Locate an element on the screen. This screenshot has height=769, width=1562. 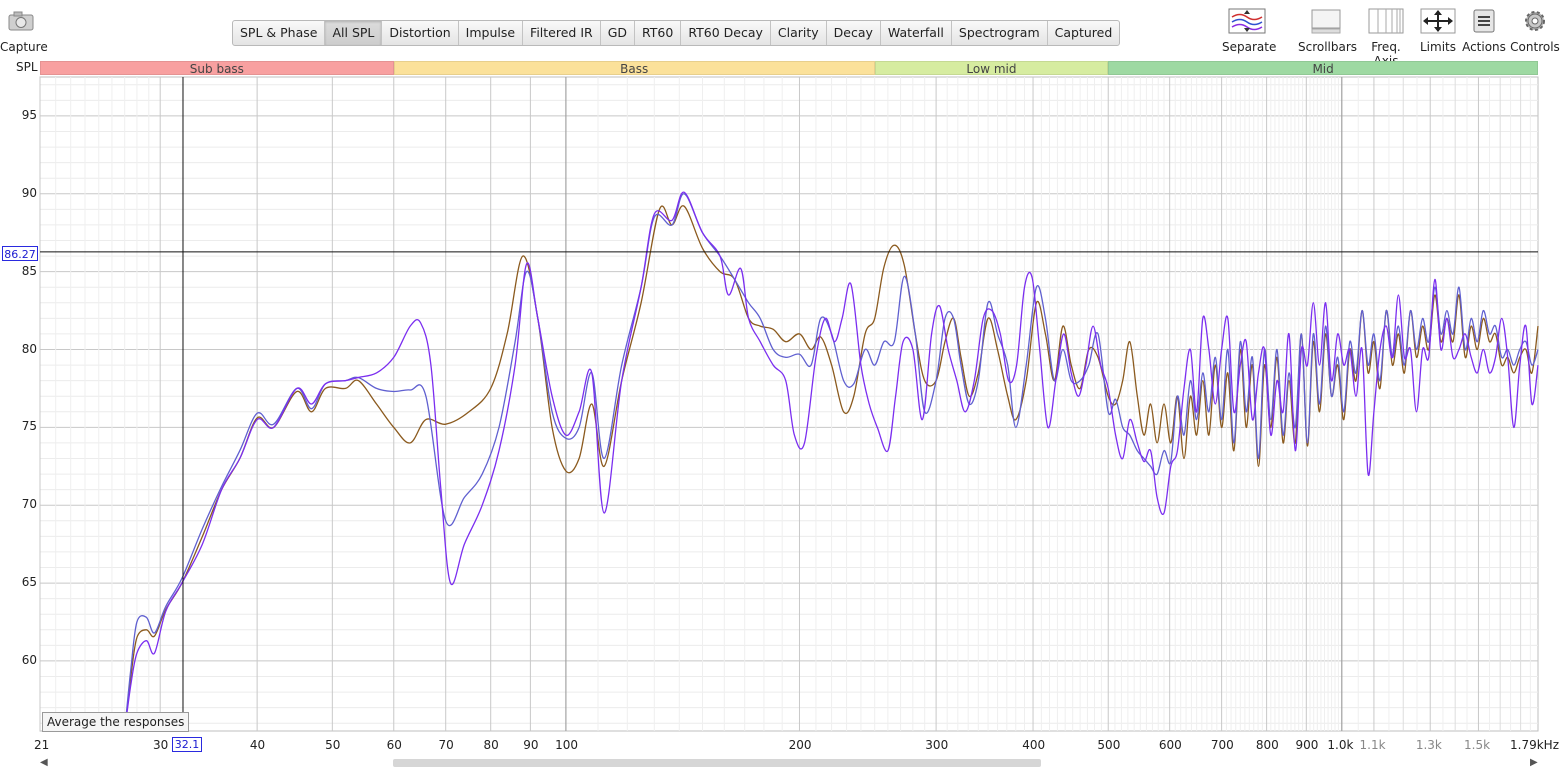
x-tick-label: 40 is located at coordinates (257, 745).